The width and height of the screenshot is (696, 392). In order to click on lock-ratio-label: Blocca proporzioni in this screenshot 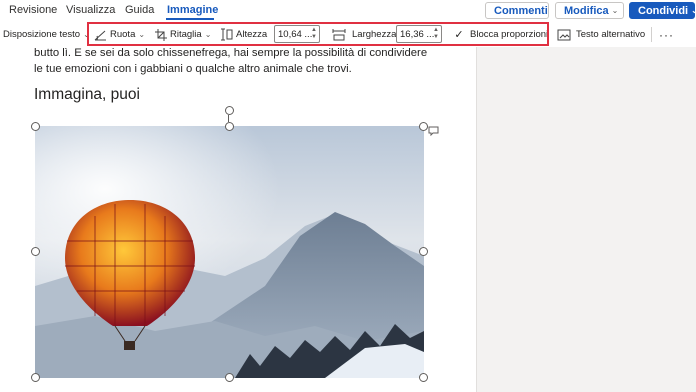, I will do `click(509, 34)`.